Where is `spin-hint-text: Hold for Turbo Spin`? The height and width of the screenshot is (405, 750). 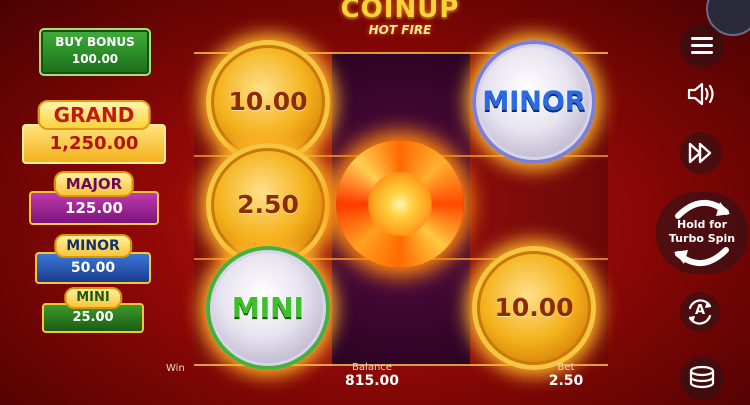 spin-hint-text: Hold for Turbo Spin is located at coordinates (702, 232).